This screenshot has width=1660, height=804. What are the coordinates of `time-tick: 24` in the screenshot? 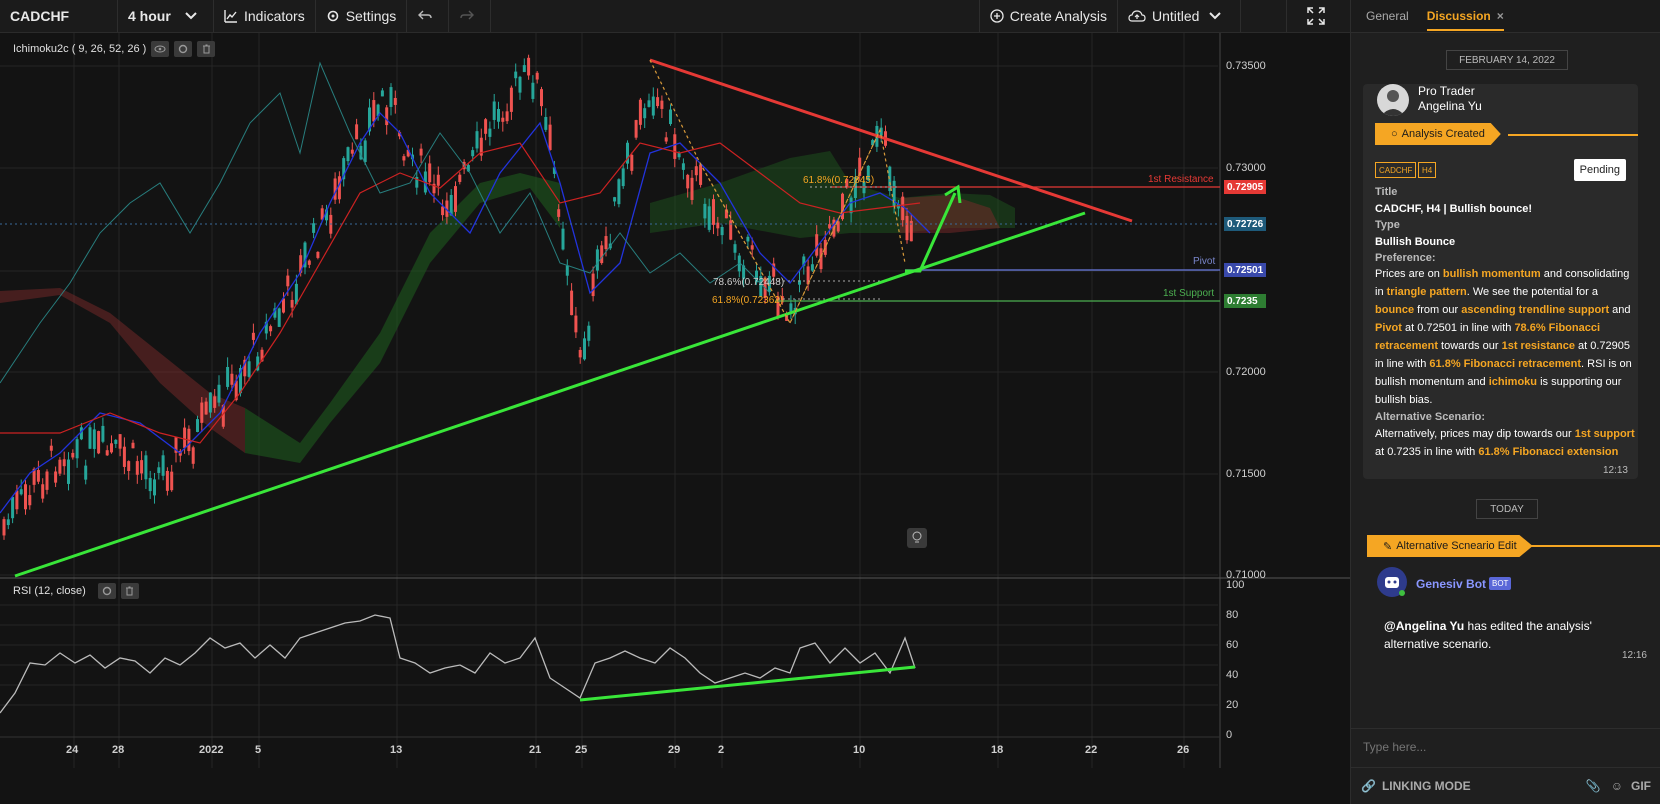 It's located at (72, 750).